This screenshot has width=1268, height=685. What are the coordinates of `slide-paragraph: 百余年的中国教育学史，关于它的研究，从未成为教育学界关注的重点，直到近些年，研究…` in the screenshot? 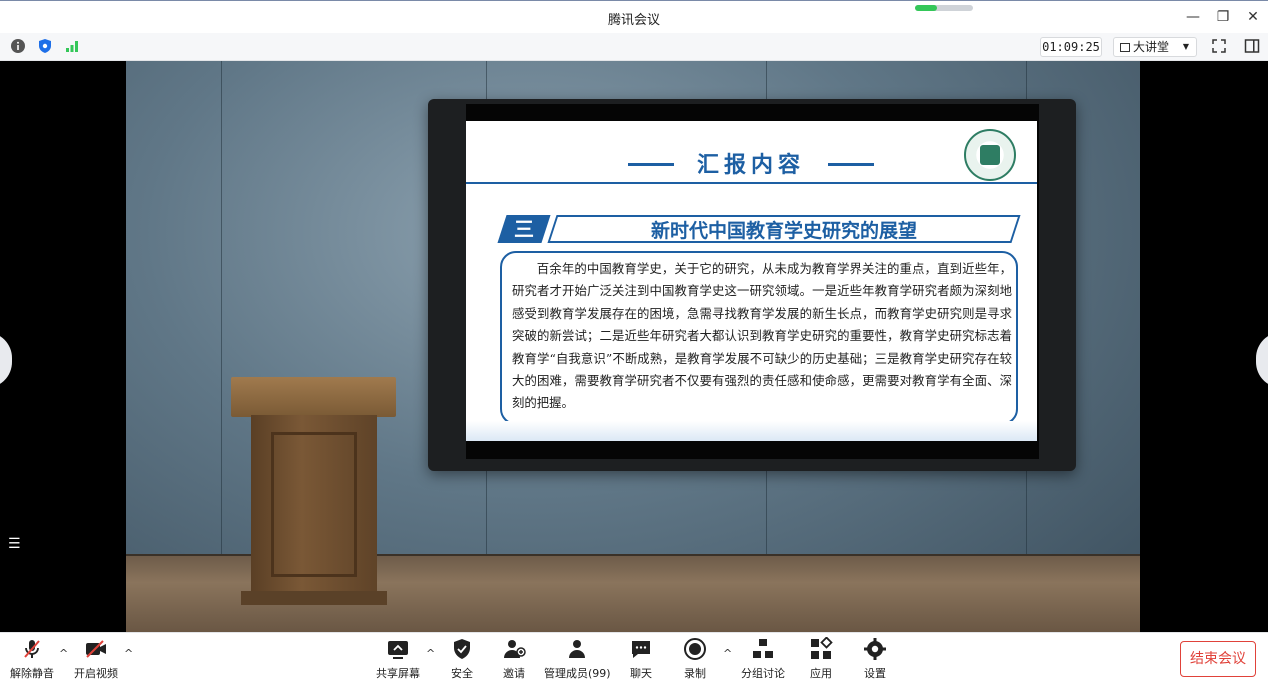 It's located at (762, 336).